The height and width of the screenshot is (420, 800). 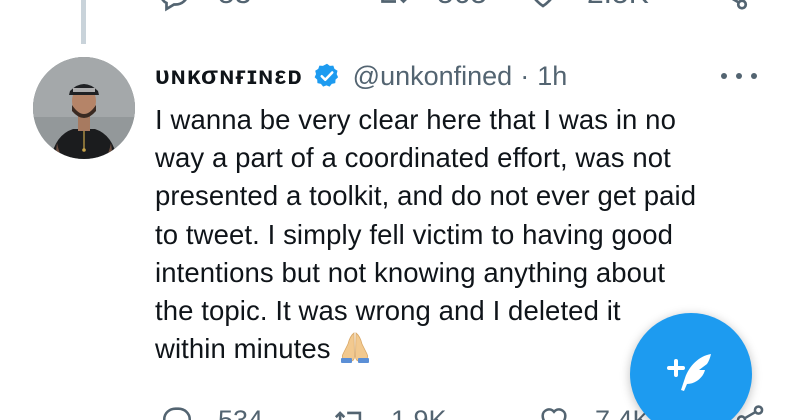 I want to click on previous-share-button, so click(x=733, y=6).